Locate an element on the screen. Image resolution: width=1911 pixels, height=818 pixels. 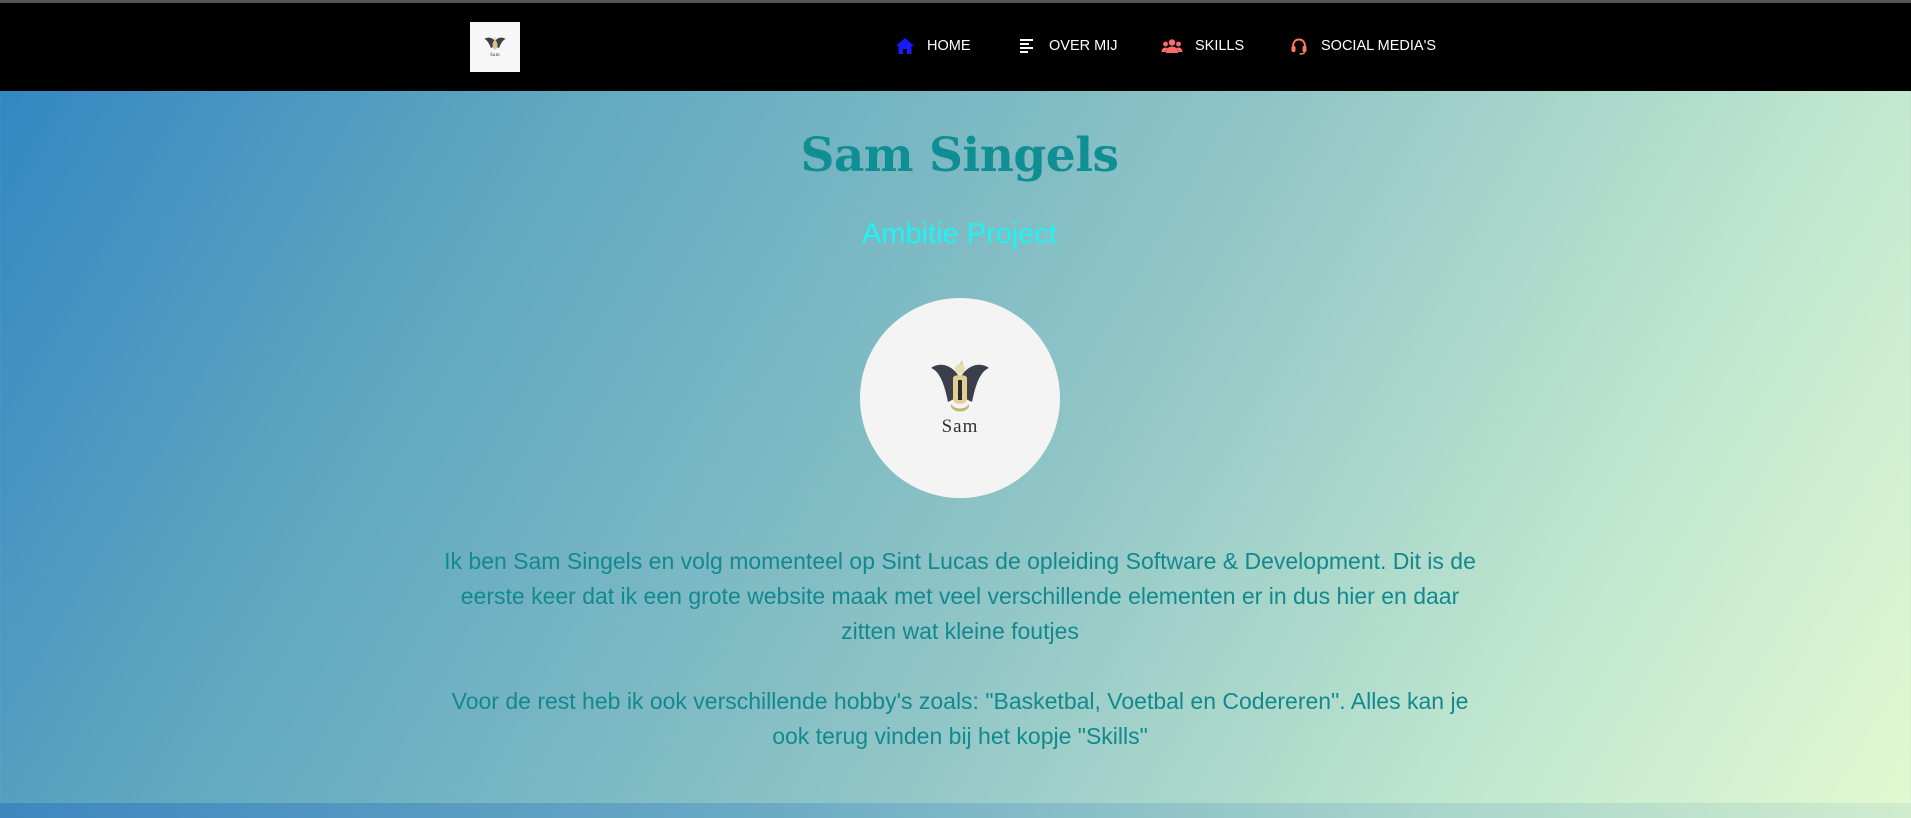
text-lines-icon is located at coordinates (1027, 46).